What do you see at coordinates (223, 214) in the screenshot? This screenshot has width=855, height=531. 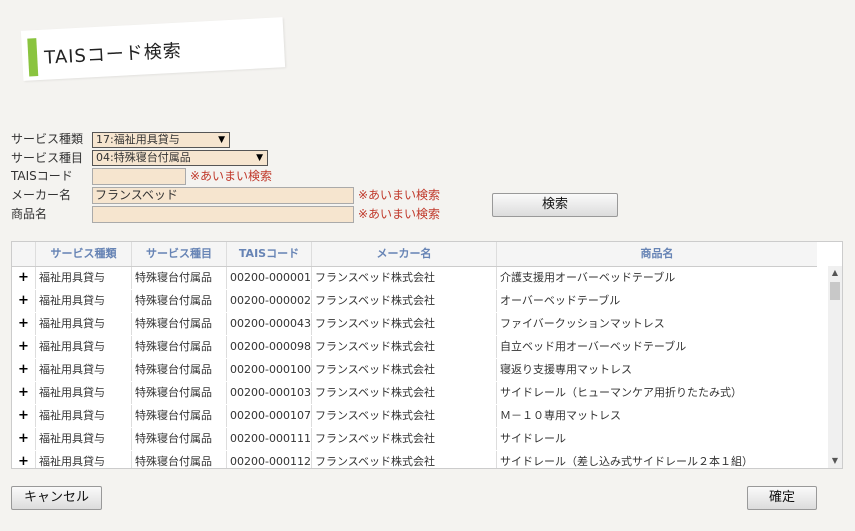 I see `product-input` at bounding box center [223, 214].